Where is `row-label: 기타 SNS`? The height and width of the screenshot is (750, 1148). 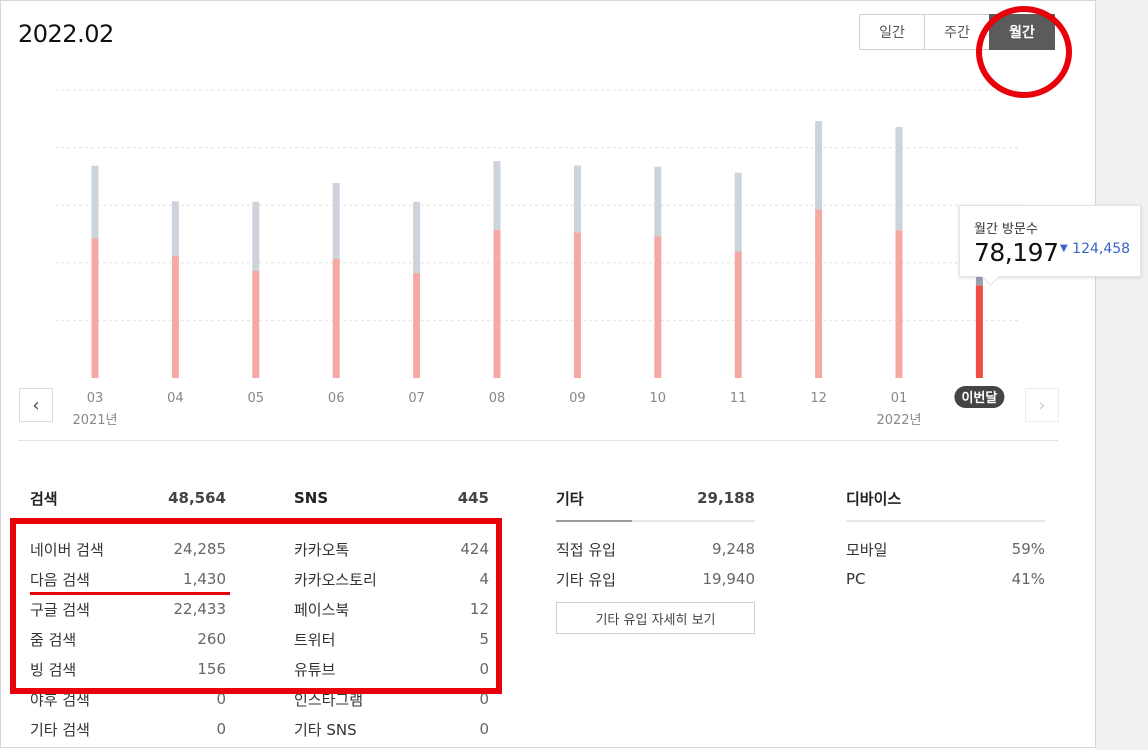
row-label: 기타 SNS is located at coordinates (325, 729).